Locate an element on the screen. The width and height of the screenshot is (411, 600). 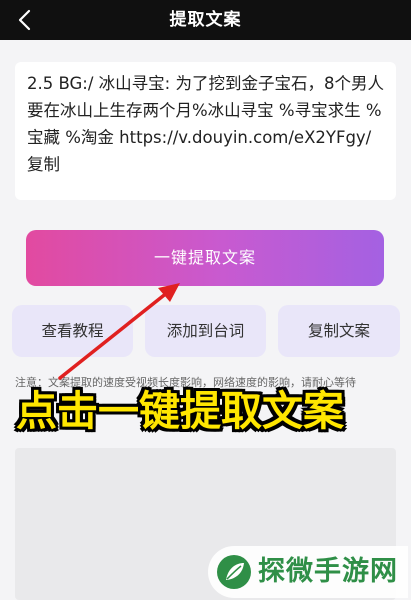
top-bar: 提取文案 is located at coordinates (205, 20).